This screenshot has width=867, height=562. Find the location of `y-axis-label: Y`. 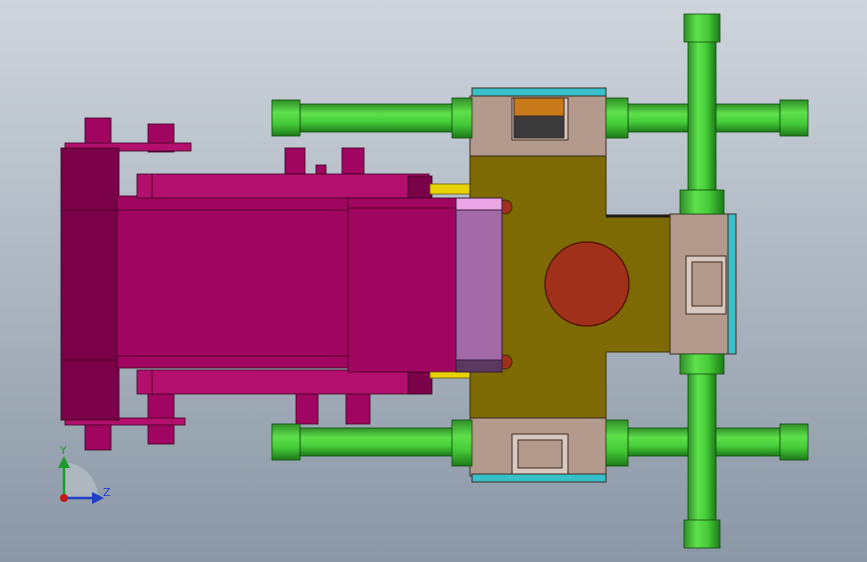

y-axis-label: Y is located at coordinates (63, 450).